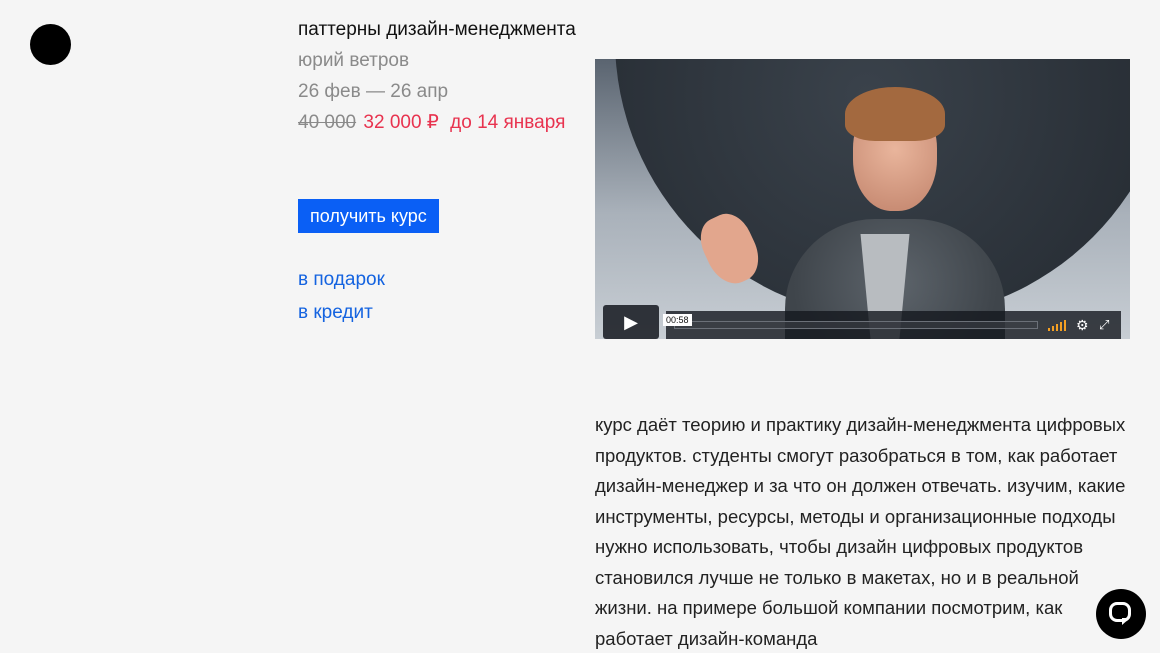 Image resolution: width=1160 pixels, height=653 pixels. I want to click on play-button: ▶, so click(631, 322).